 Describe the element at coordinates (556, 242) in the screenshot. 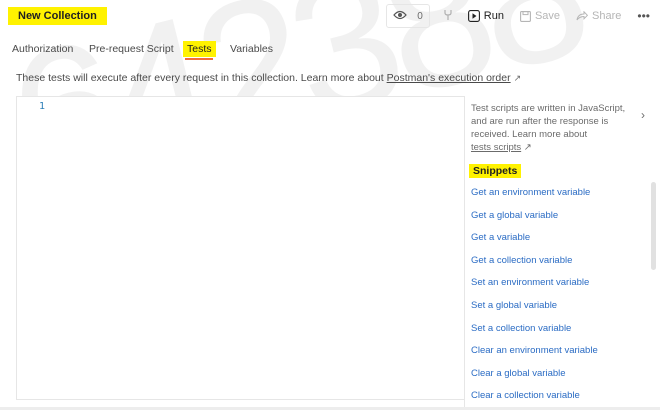

I see `snippet-item: Get a variable` at that location.